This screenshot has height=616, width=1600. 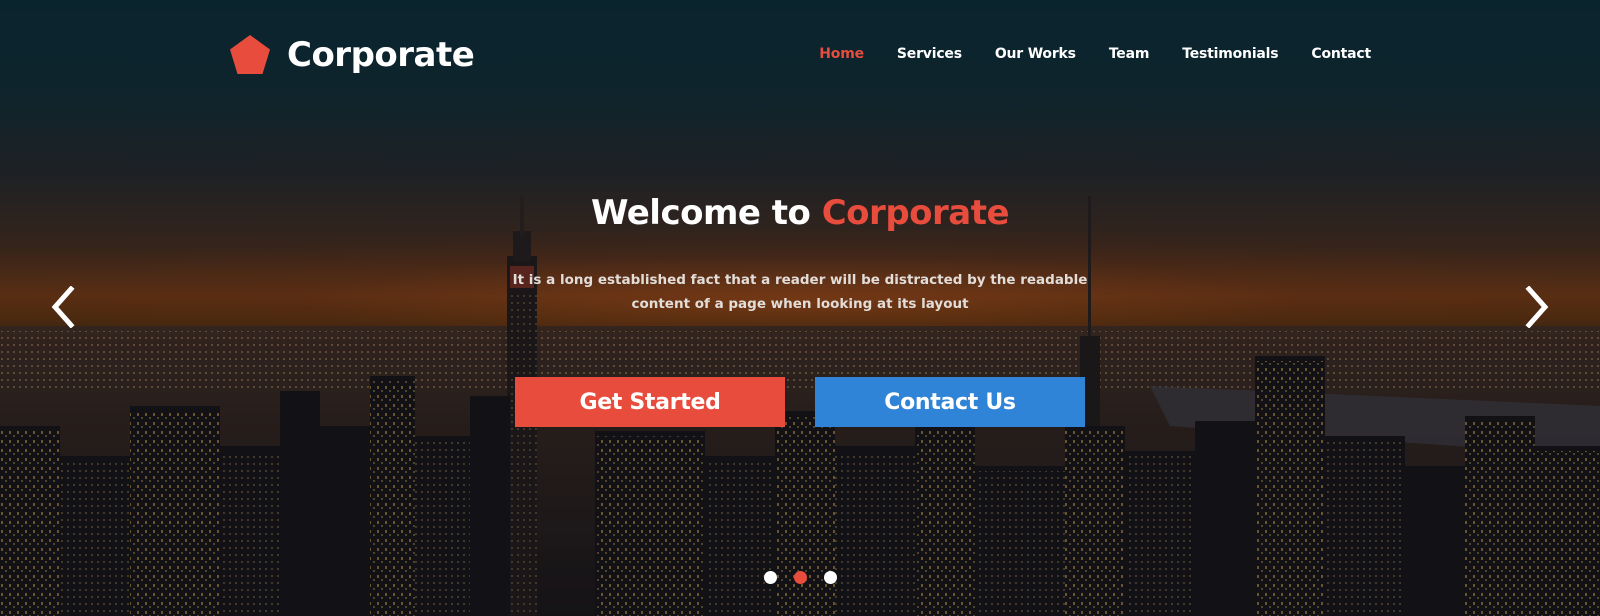 I want to click on headline-accent: Corporate, so click(x=915, y=213).